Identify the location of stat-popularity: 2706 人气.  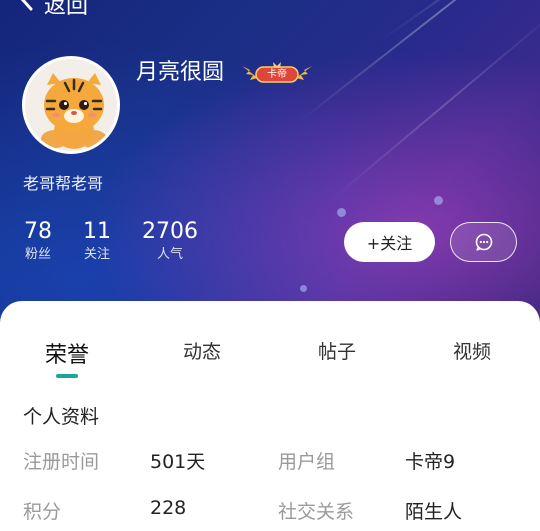
(170, 241).